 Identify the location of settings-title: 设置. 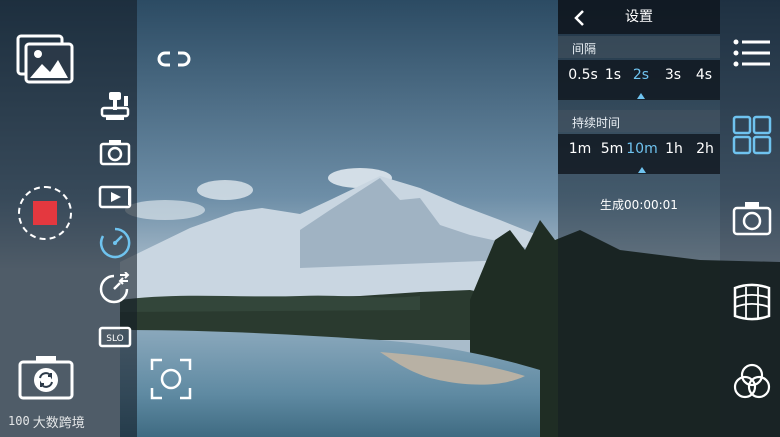
(639, 17).